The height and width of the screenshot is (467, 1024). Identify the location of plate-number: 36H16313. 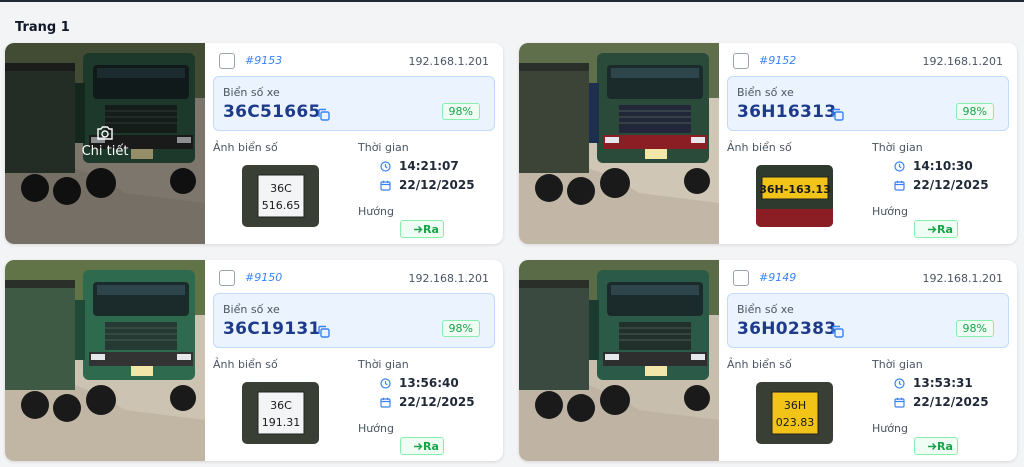
(787, 112).